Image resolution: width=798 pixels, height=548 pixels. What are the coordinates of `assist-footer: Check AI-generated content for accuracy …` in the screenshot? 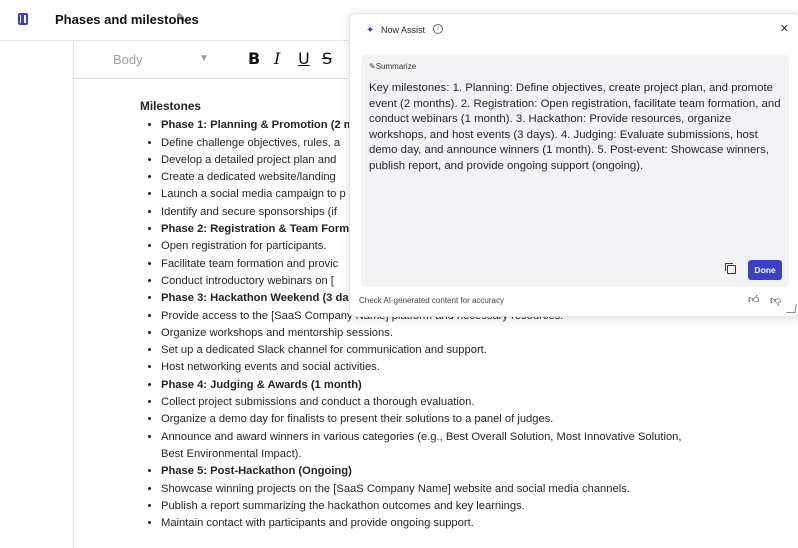 It's located at (574, 300).